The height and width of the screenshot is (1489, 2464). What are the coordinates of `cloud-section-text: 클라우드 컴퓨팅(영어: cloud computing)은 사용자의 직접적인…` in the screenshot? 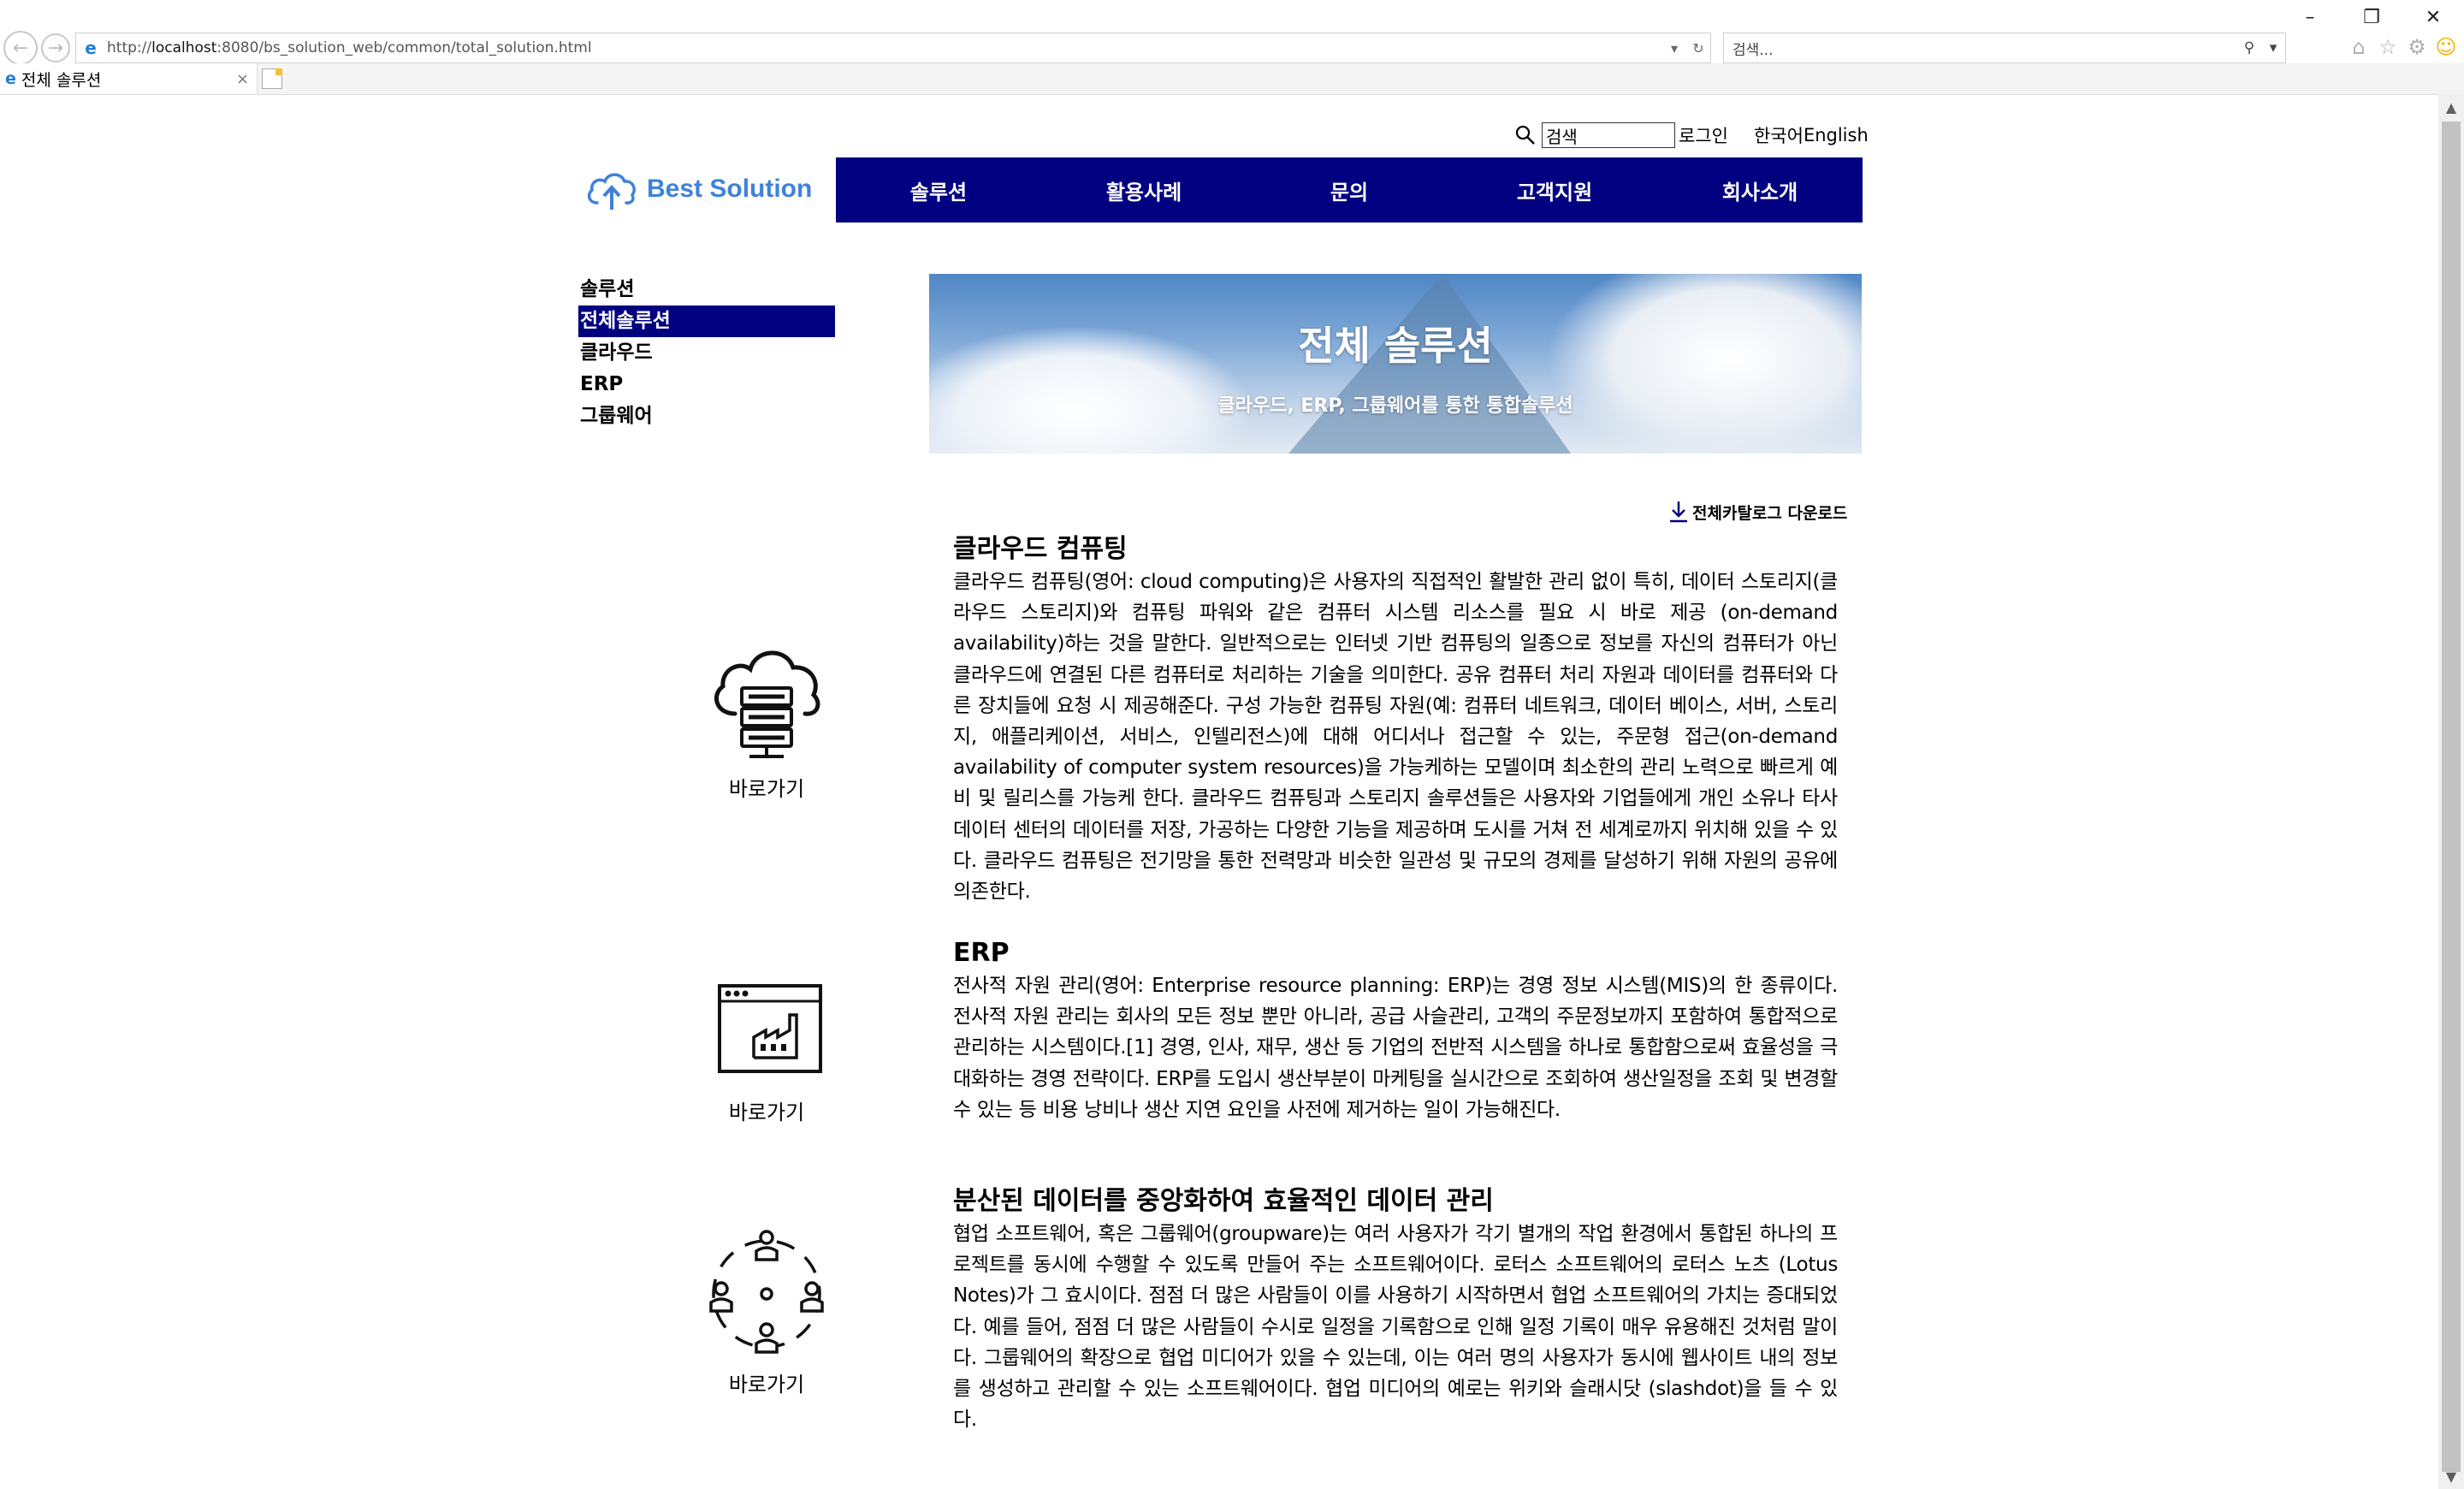 It's located at (1395, 737).